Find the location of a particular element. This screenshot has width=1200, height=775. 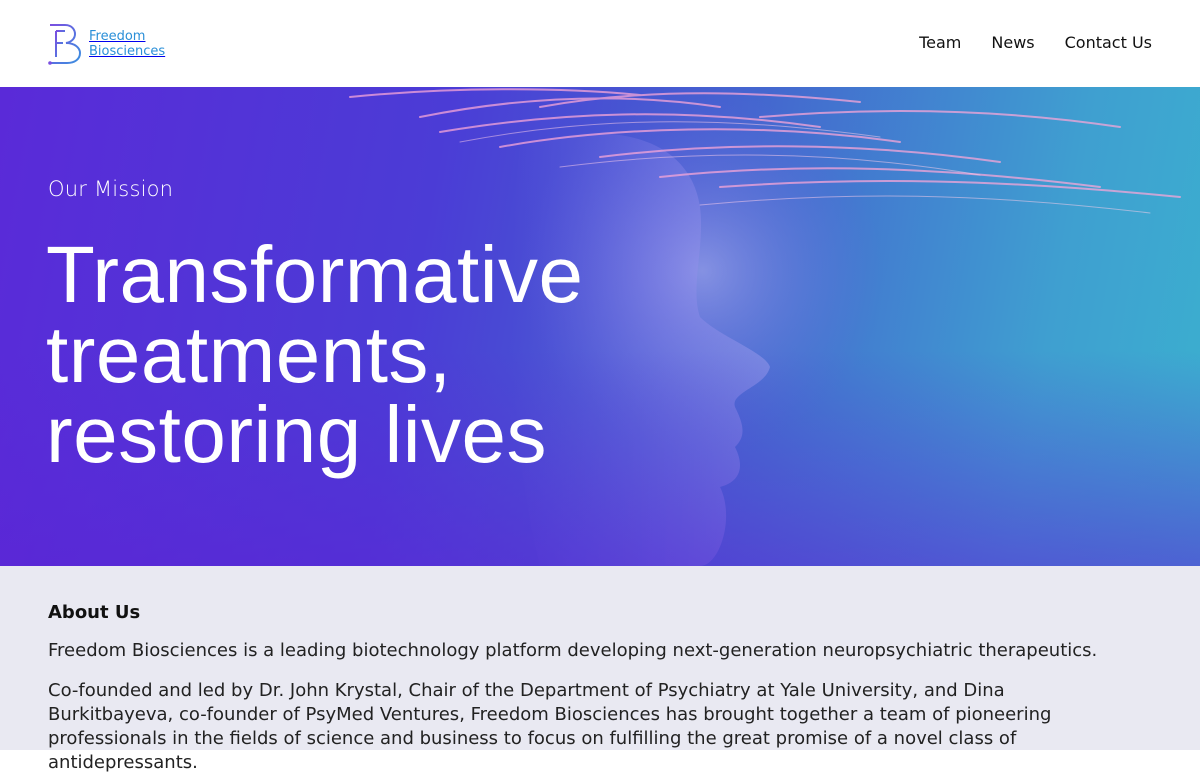

about-title: About Us is located at coordinates (94, 612).